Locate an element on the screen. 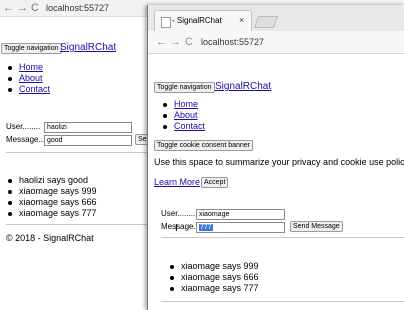 This screenshot has height=310, width=404. tab-strip: - SignalRChat × is located at coordinates (276, 18).